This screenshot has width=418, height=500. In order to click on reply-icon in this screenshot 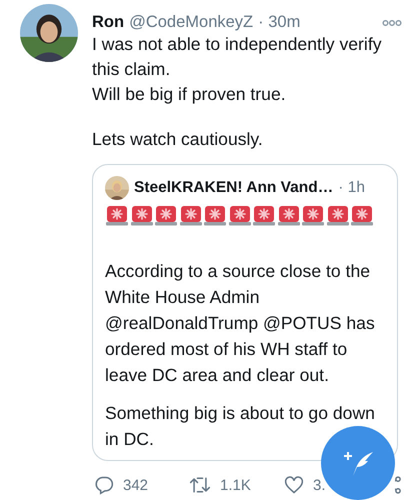, I will do `click(104, 485)`.